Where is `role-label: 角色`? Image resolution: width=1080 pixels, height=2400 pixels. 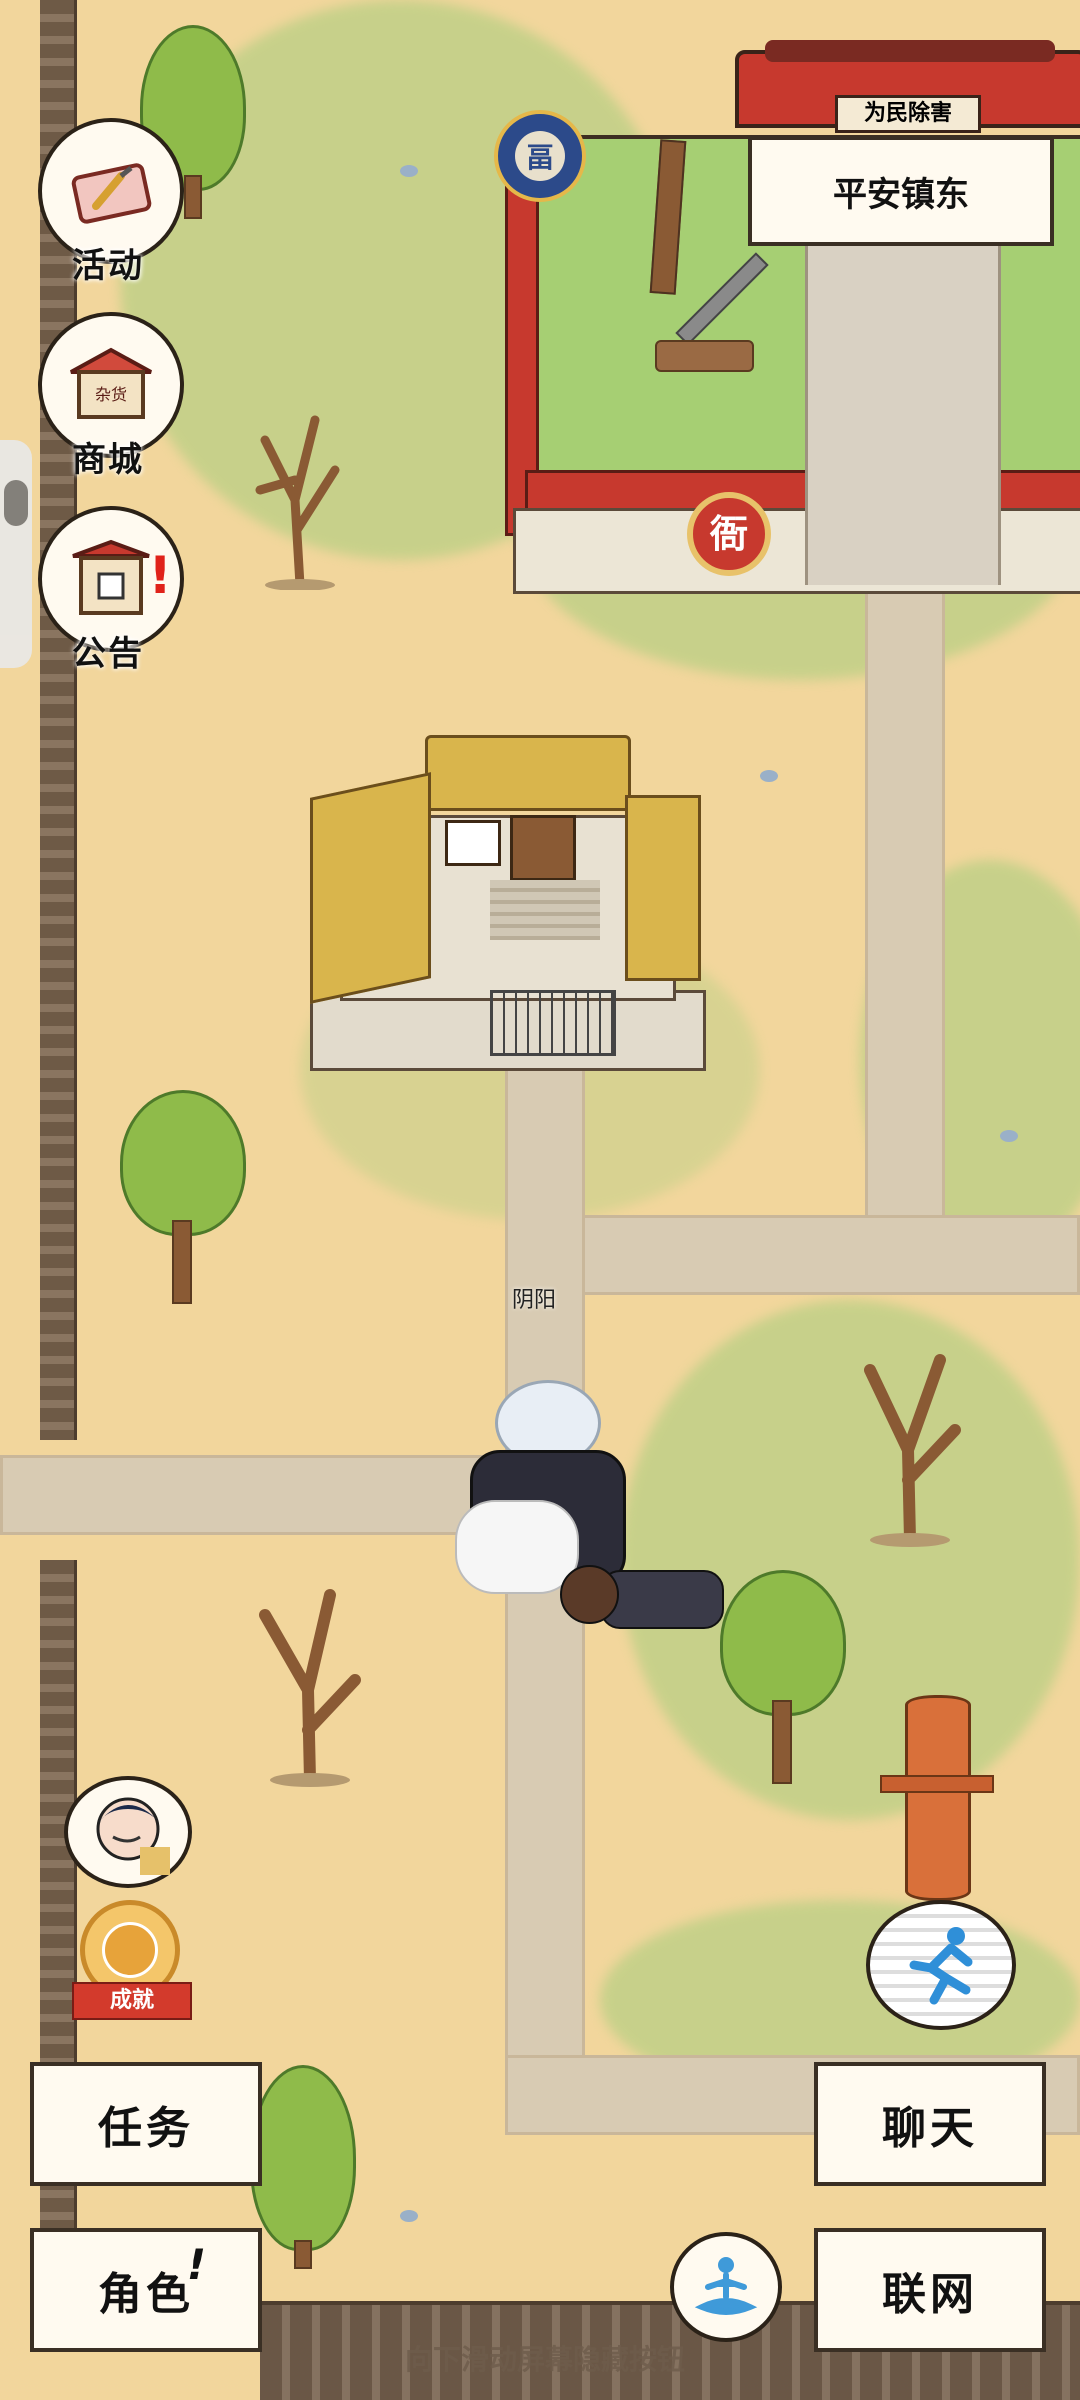
role-label: 角色 is located at coordinates (146, 2294).